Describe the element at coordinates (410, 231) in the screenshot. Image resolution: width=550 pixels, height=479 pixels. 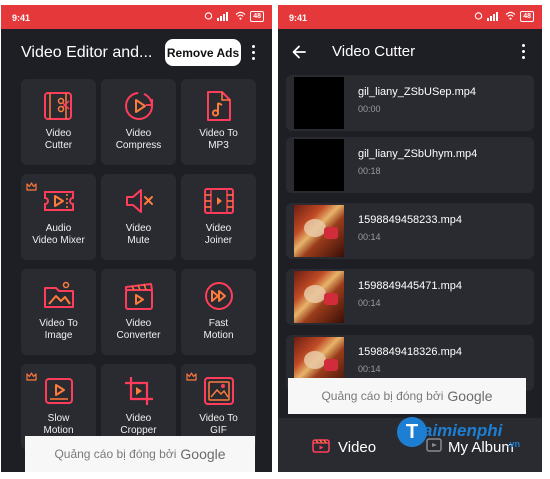
I see `video-list-item: 1598849458233.mp4 00:14` at that location.